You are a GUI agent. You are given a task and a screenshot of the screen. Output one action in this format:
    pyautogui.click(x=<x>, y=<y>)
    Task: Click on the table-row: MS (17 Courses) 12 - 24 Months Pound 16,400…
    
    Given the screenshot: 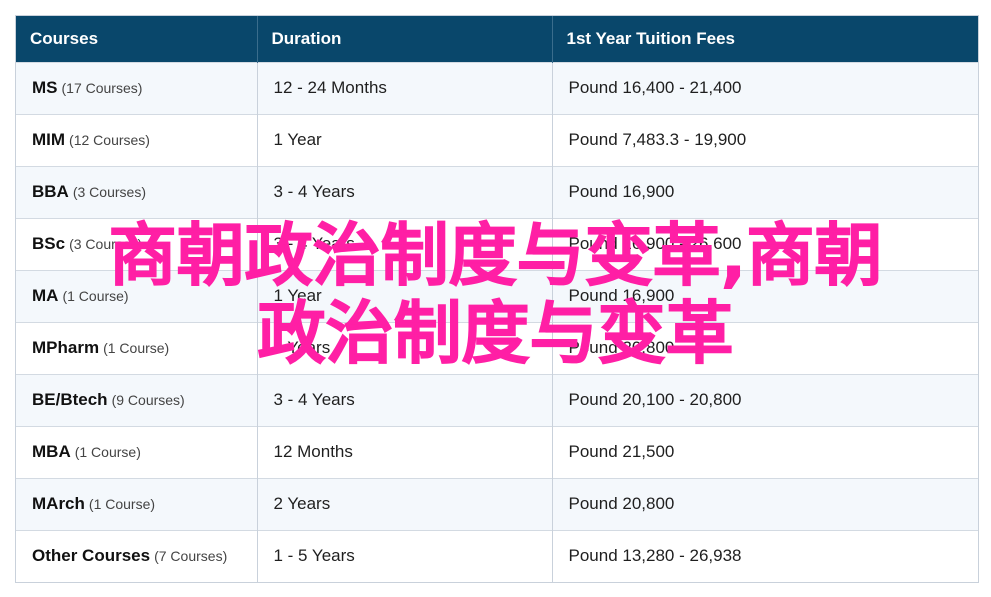 What is the action you would take?
    pyautogui.click(x=497, y=87)
    